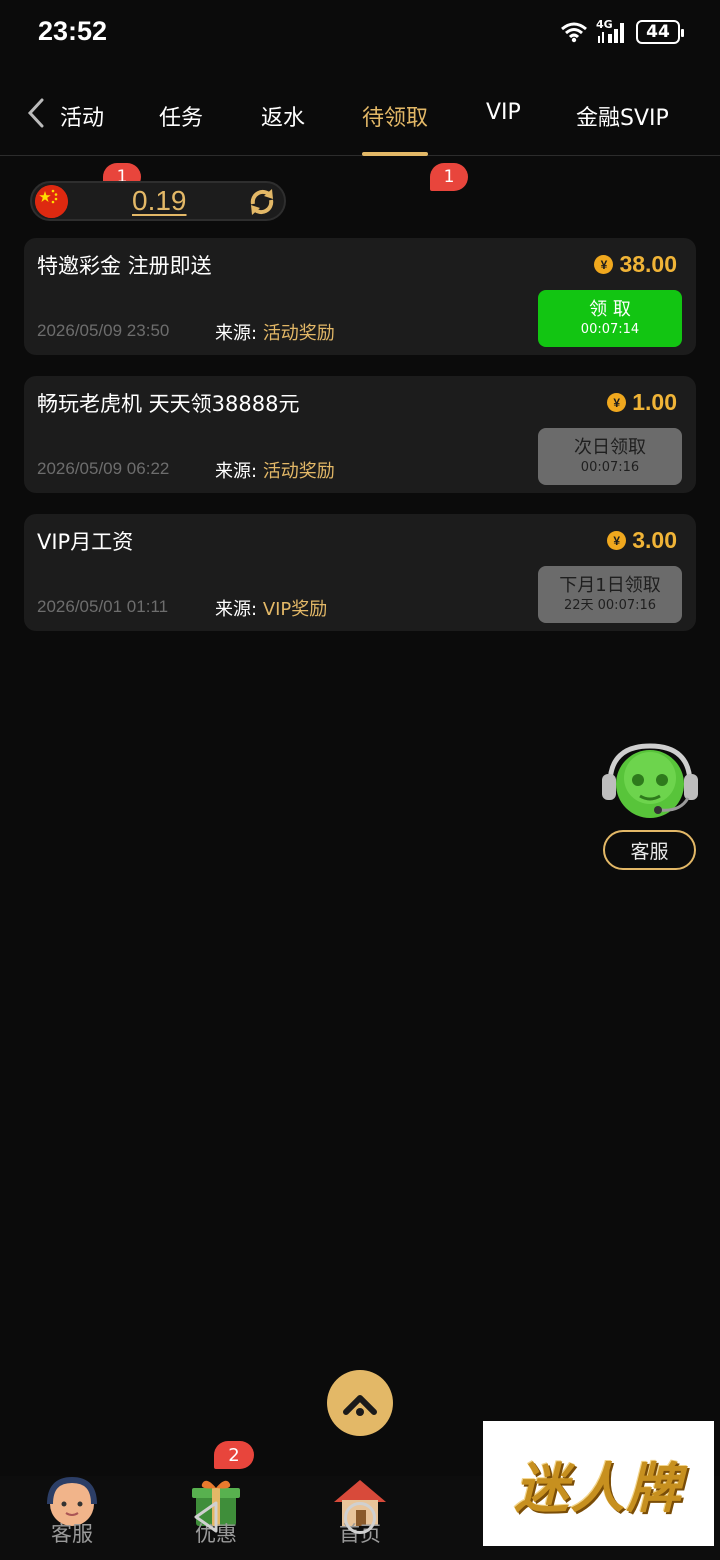  Describe the element at coordinates (610, 605) in the screenshot. I see `claim-button-timer: 22天 00:07:16` at that location.